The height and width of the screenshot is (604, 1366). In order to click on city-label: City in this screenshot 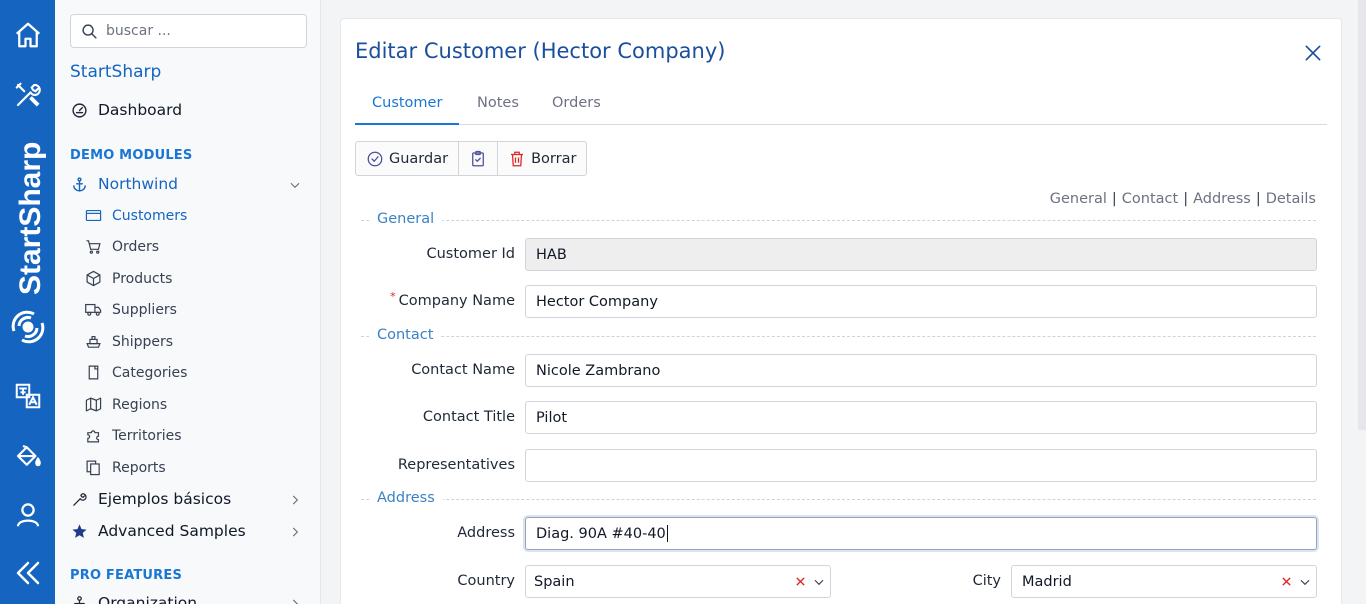, I will do `click(986, 581)`.